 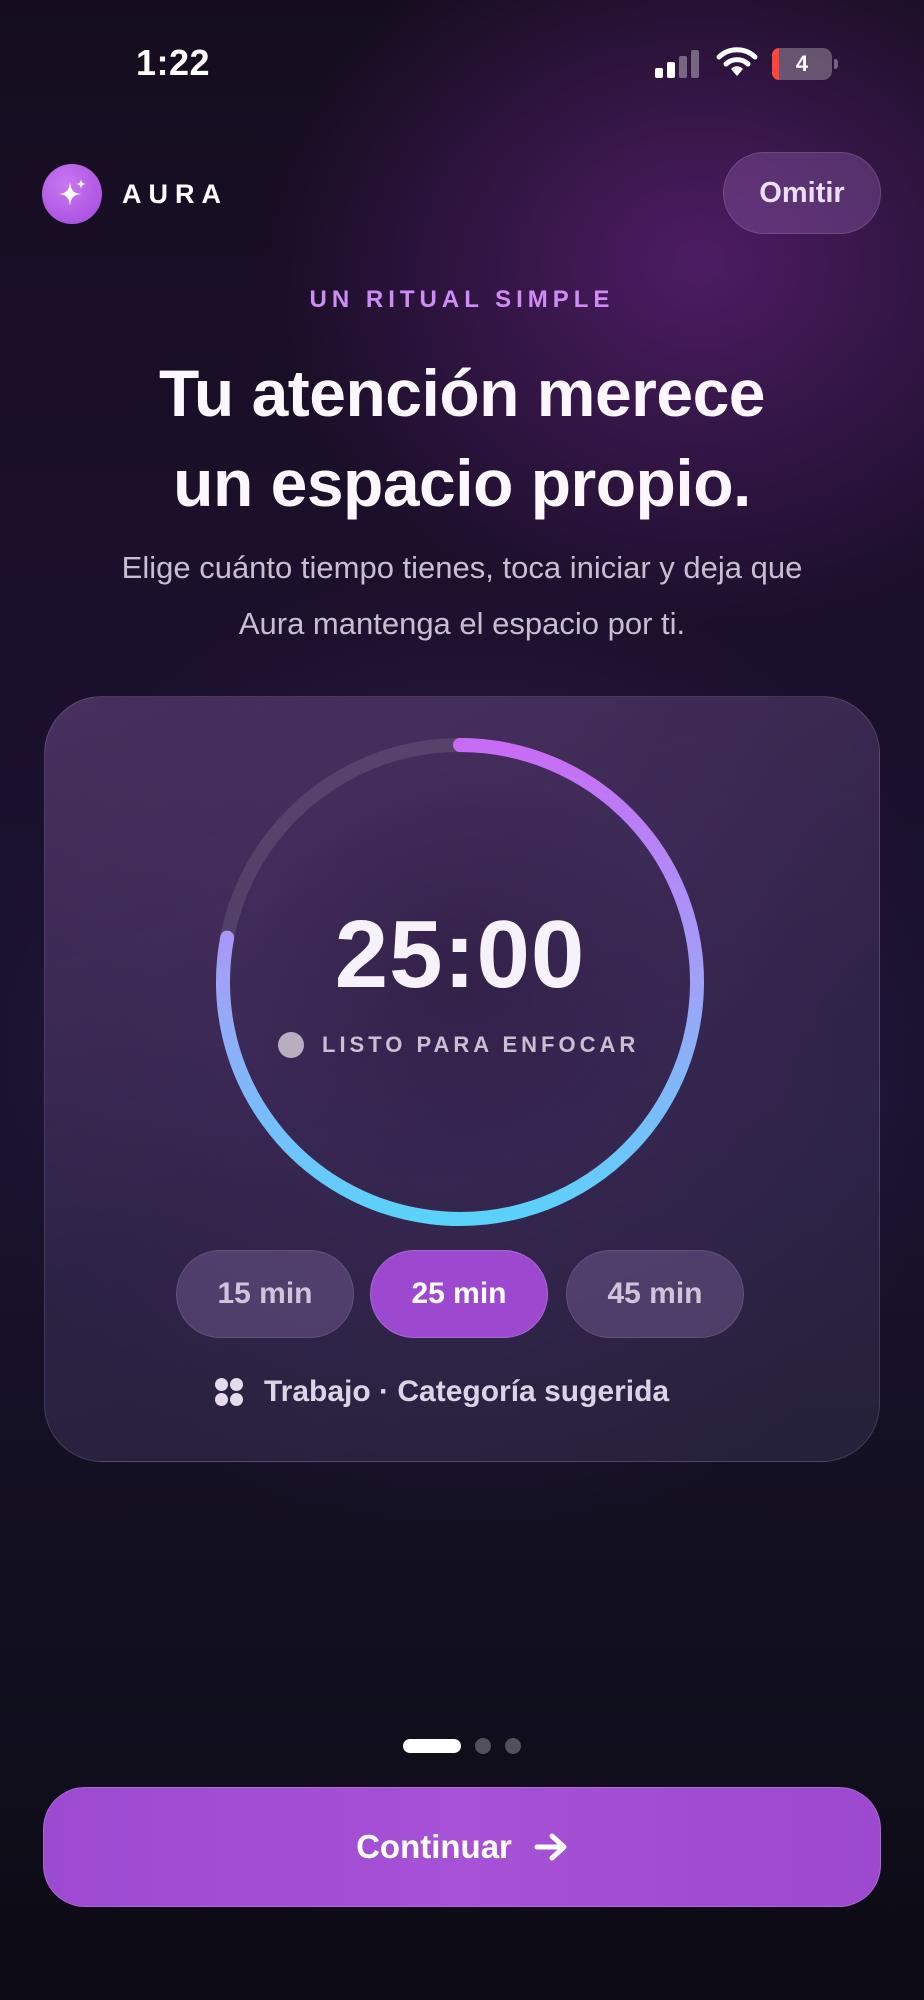 What do you see at coordinates (775, 64) in the screenshot?
I see `battery-level-indicator` at bounding box center [775, 64].